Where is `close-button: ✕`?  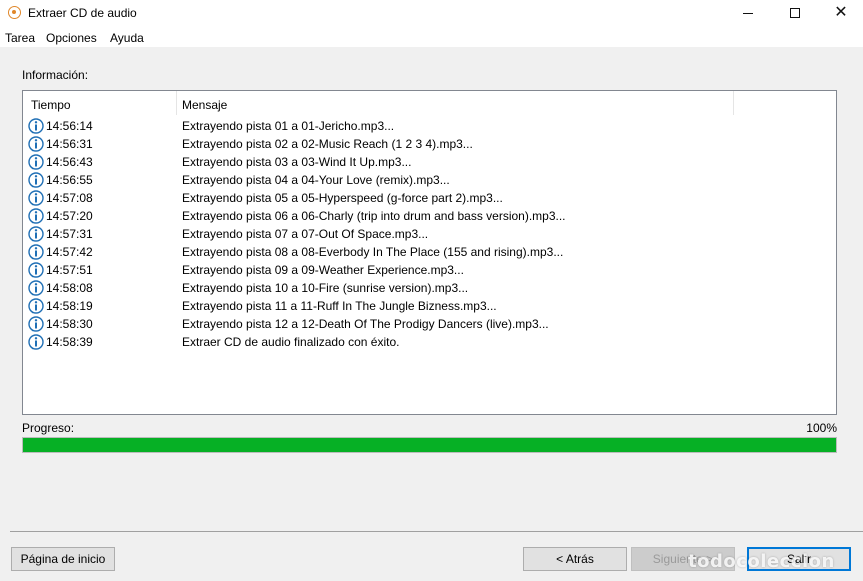 close-button: ✕ is located at coordinates (840, 13).